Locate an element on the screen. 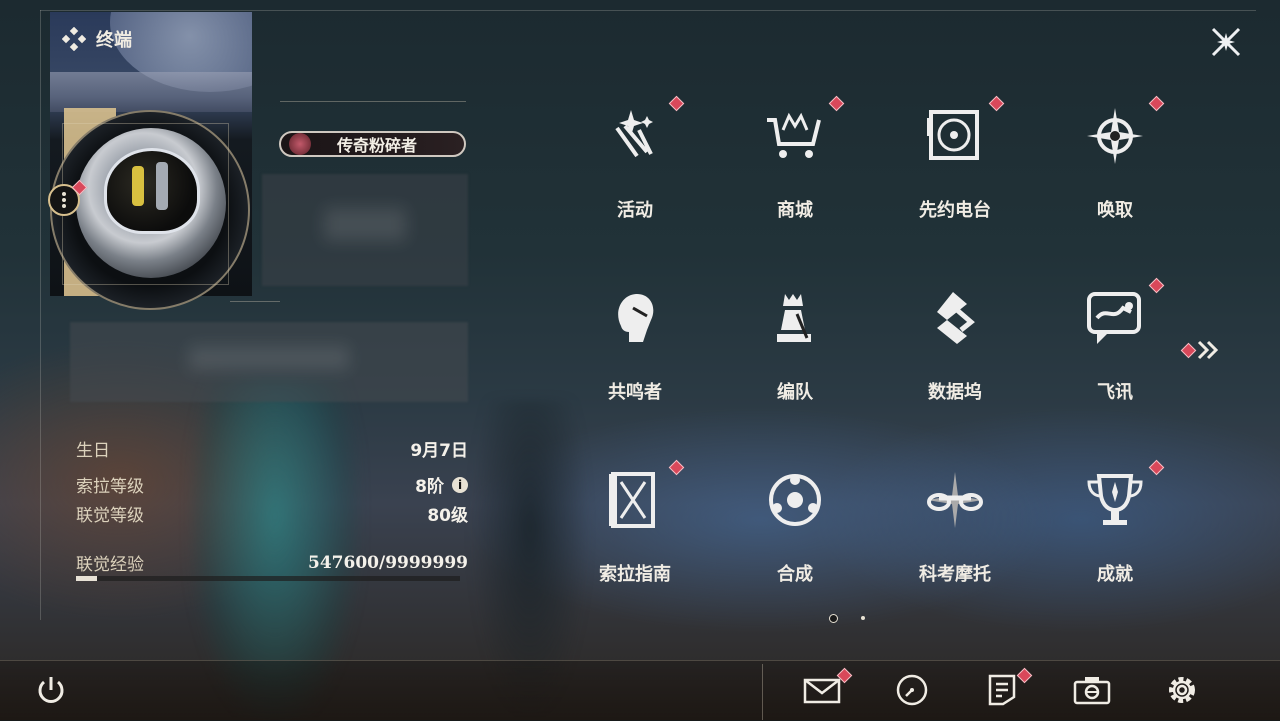  menu-item-label: 数据坞 is located at coordinates (955, 392).